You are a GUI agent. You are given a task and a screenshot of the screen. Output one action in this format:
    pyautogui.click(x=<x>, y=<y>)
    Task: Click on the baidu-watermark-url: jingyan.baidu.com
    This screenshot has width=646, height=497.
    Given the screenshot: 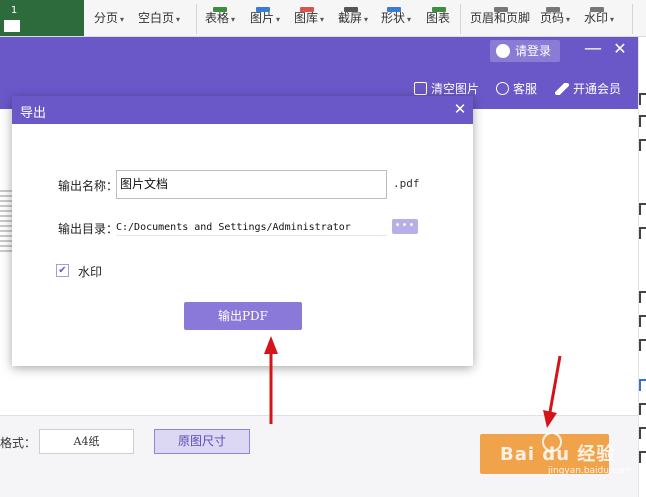 What is the action you would take?
    pyautogui.click(x=590, y=471)
    